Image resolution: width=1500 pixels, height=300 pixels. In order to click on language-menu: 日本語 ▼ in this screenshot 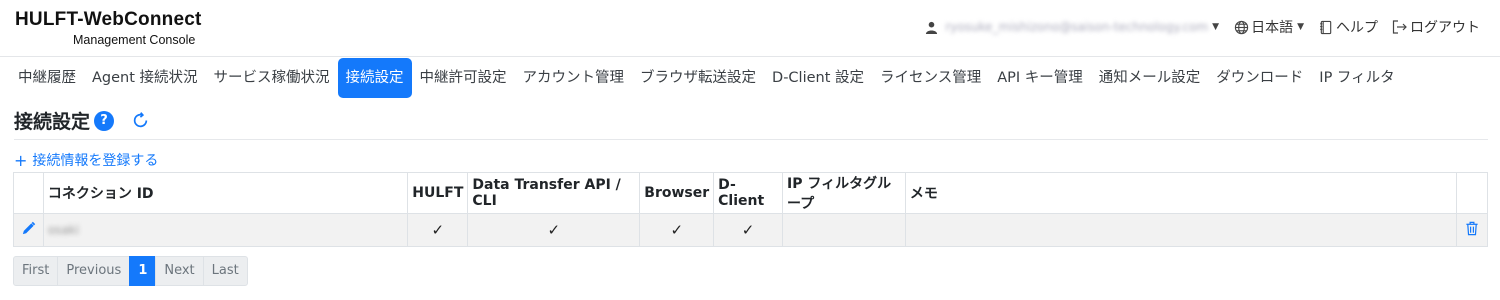, I will do `click(1268, 27)`.